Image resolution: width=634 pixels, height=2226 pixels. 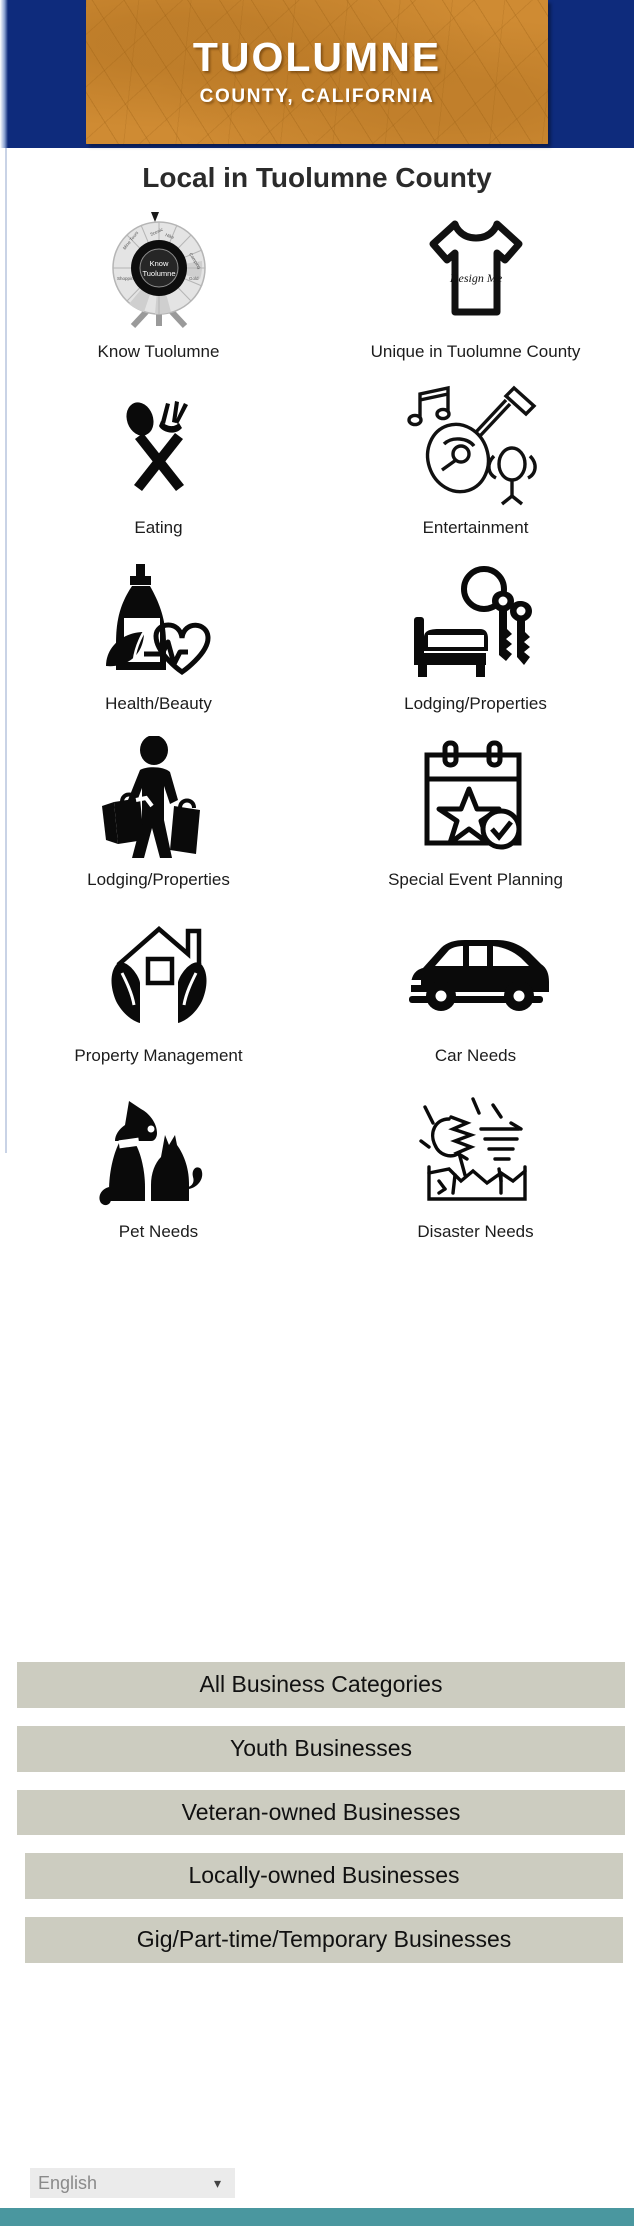 I want to click on category-tile-property-management: Property Management, so click(x=158, y=997).